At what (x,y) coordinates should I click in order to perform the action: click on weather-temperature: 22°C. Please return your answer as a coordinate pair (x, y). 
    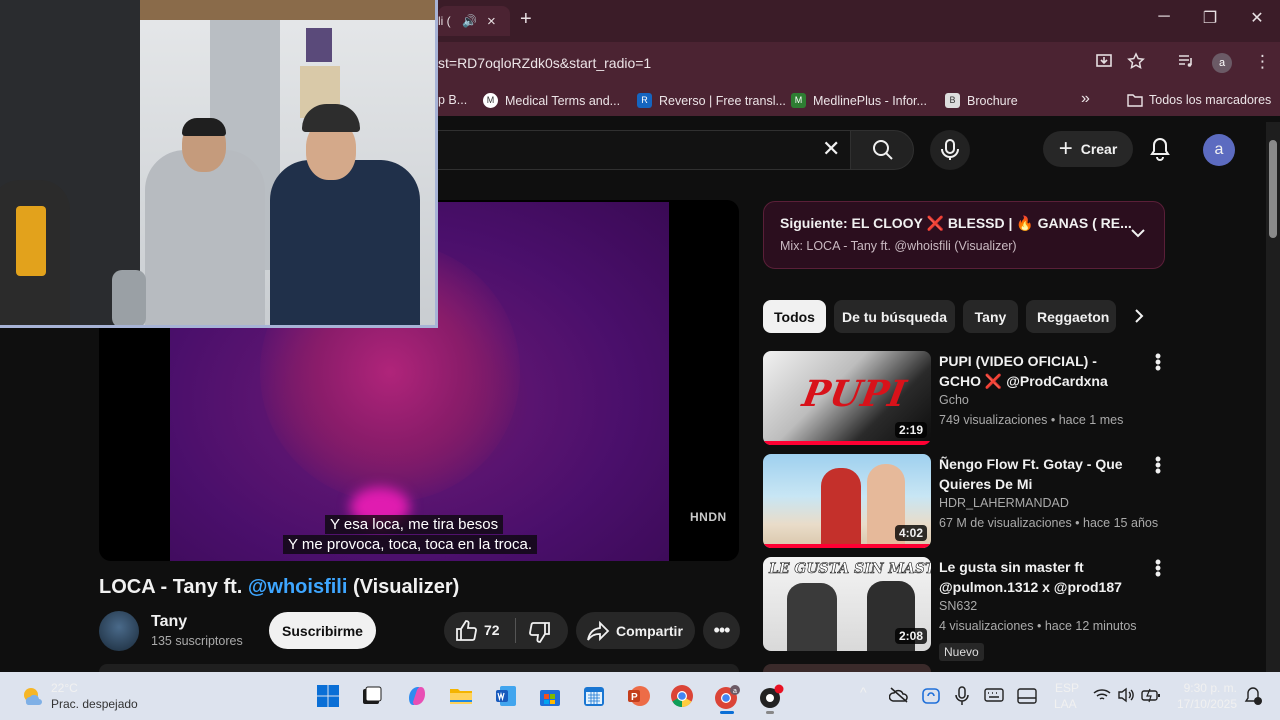
    Looking at the image, I should click on (64, 688).